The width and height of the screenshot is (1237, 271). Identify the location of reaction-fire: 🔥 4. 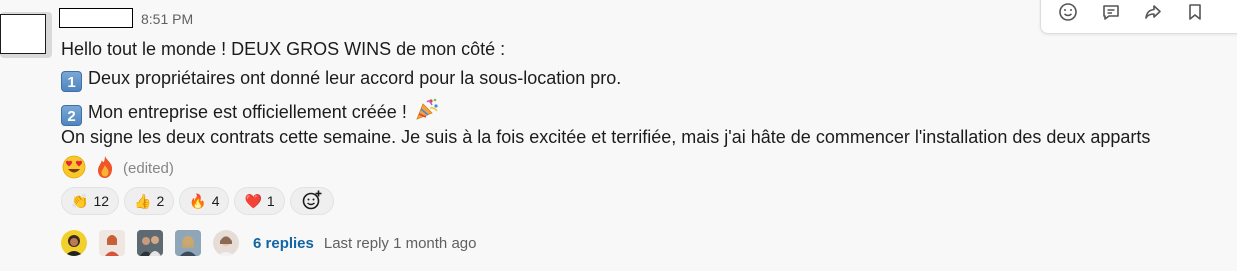
(204, 201).